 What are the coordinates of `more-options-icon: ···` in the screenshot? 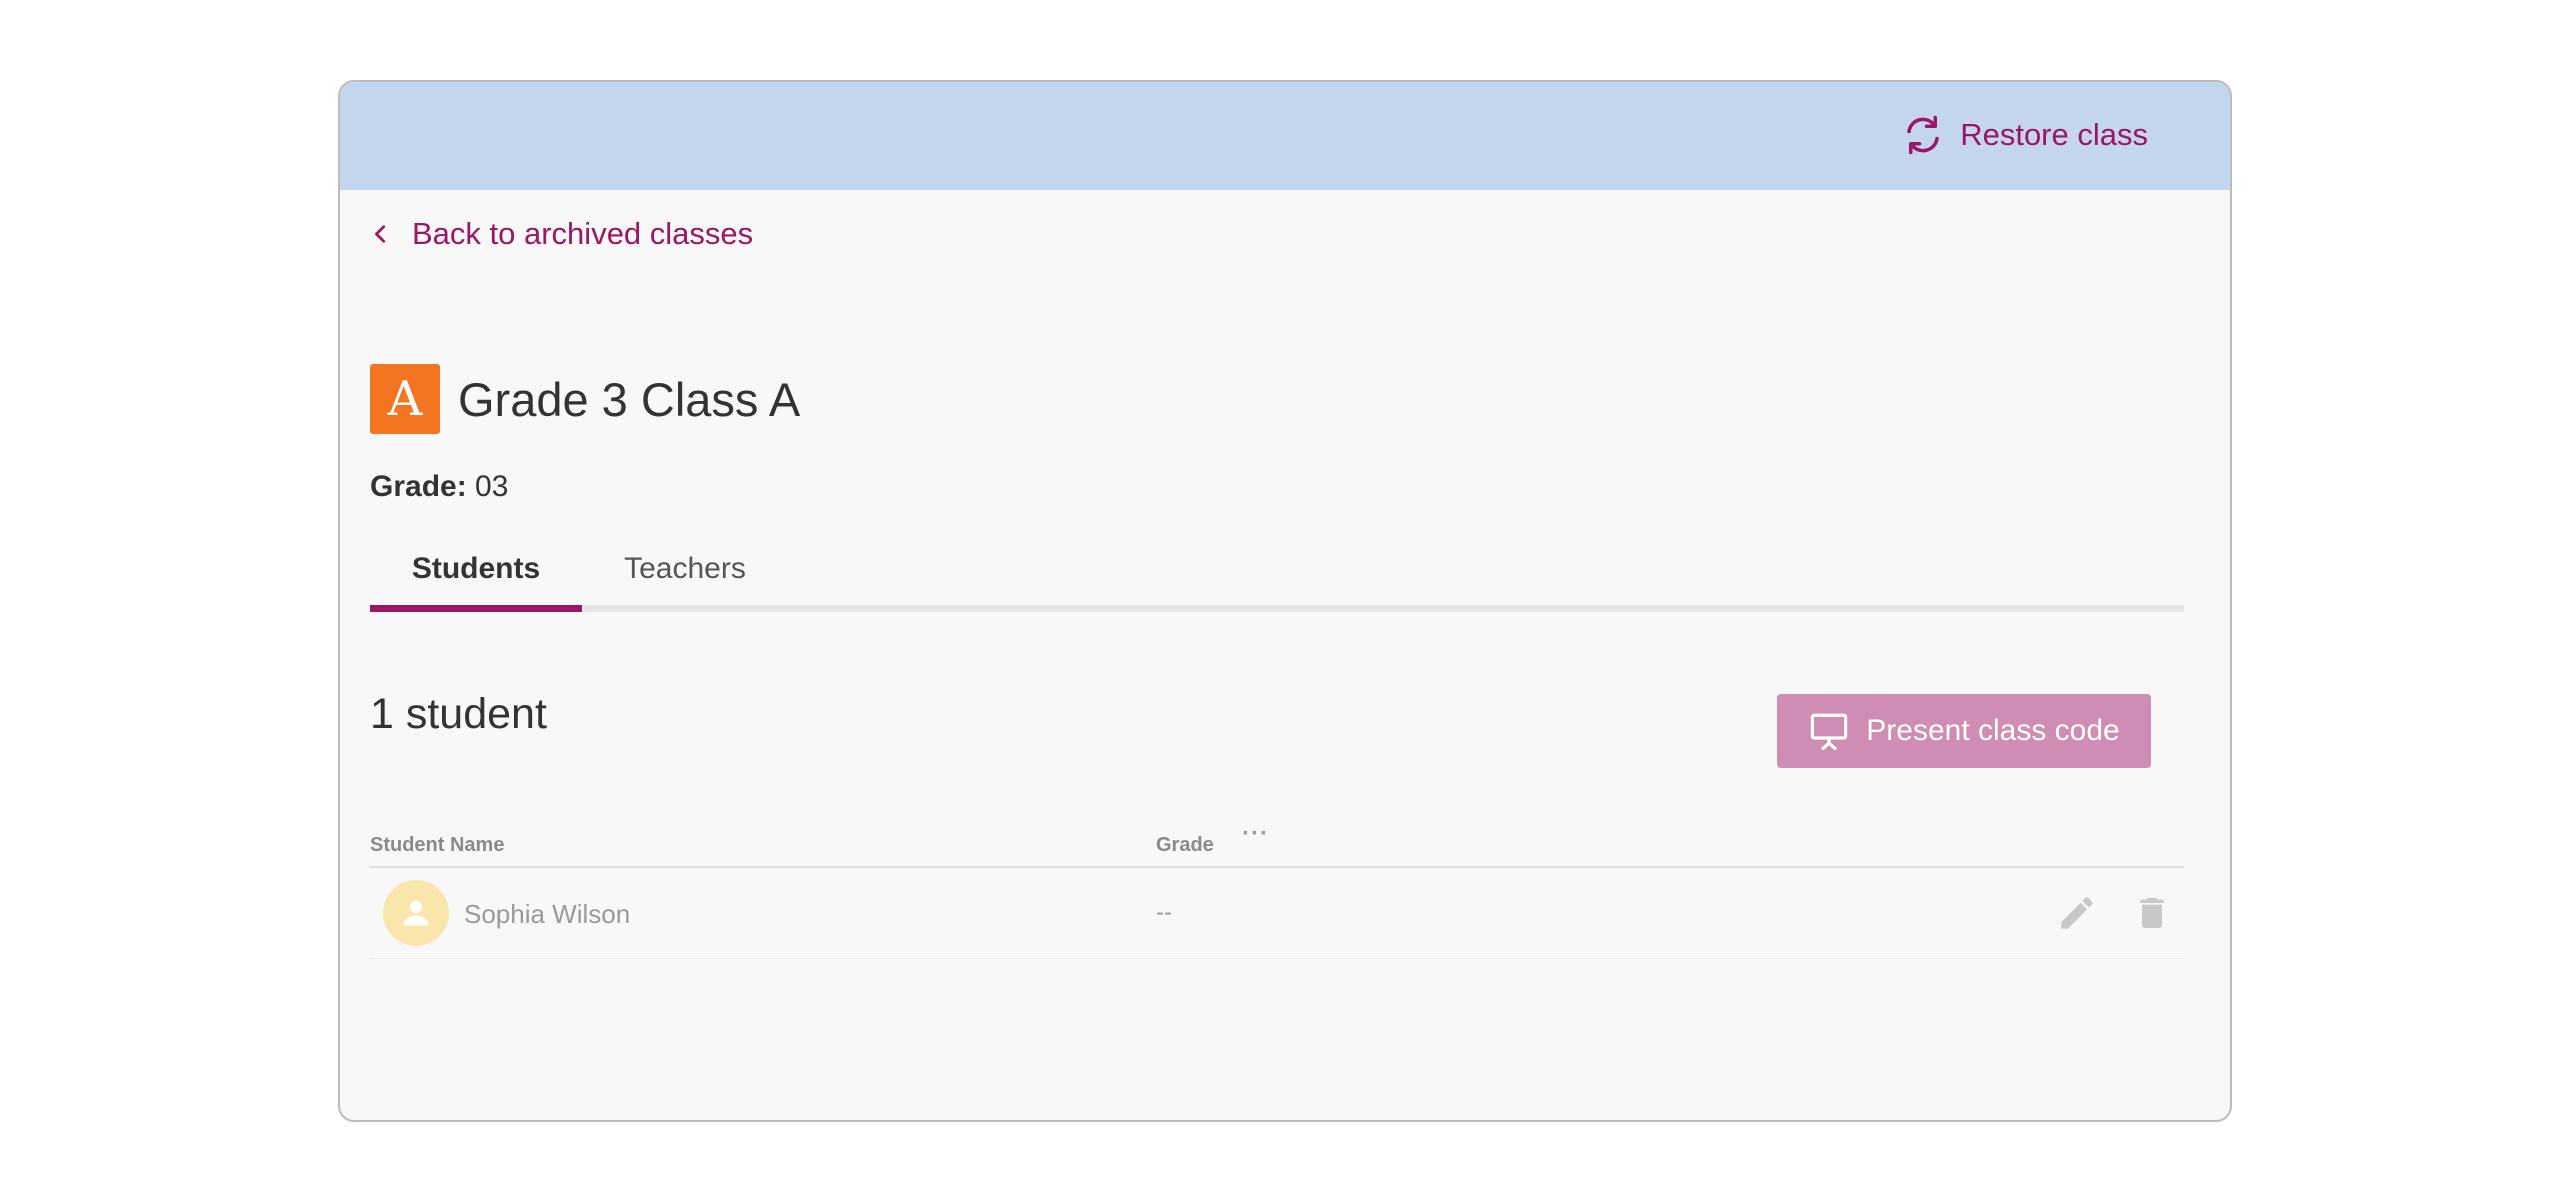 It's located at (1255, 834).